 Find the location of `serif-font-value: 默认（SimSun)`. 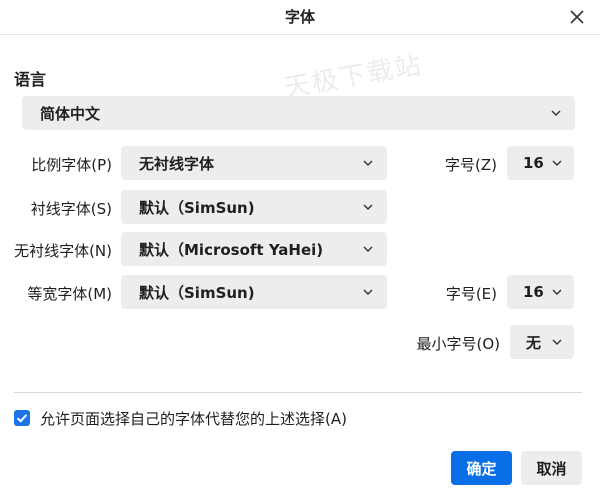

serif-font-value: 默认（SimSun) is located at coordinates (197, 207).